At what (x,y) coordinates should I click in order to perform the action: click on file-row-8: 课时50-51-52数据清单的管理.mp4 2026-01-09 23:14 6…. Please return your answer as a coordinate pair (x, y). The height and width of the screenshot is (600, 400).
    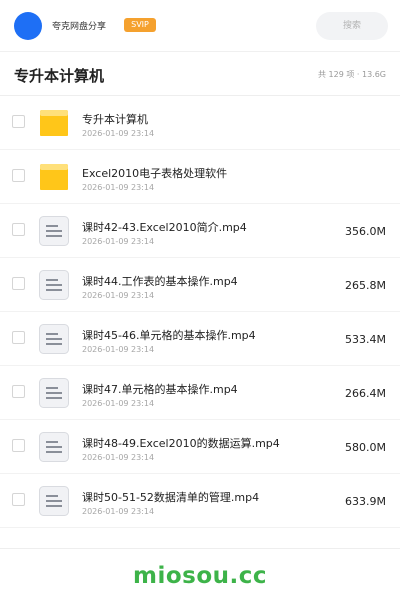
    Looking at the image, I should click on (200, 501).